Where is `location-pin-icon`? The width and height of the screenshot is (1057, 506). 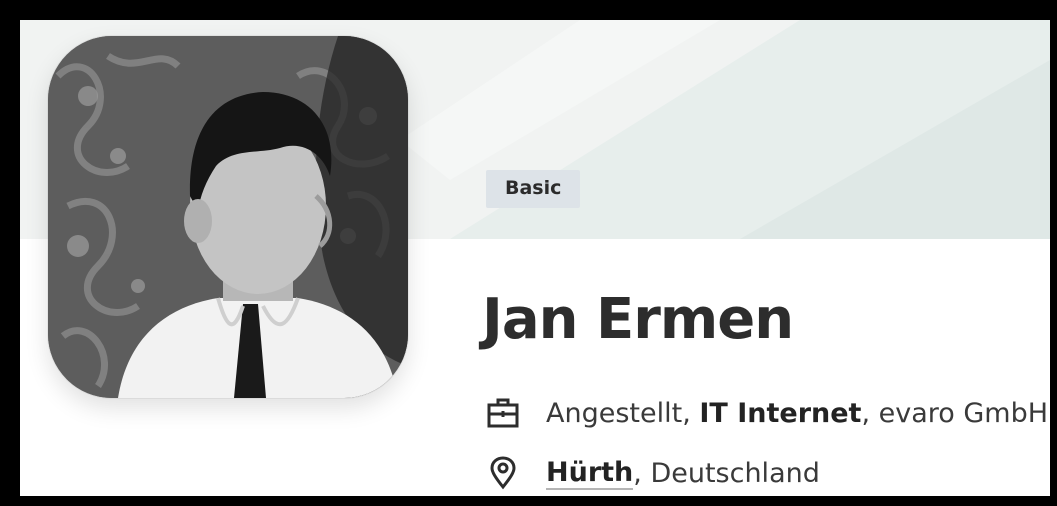
location-pin-icon is located at coordinates (503, 473).